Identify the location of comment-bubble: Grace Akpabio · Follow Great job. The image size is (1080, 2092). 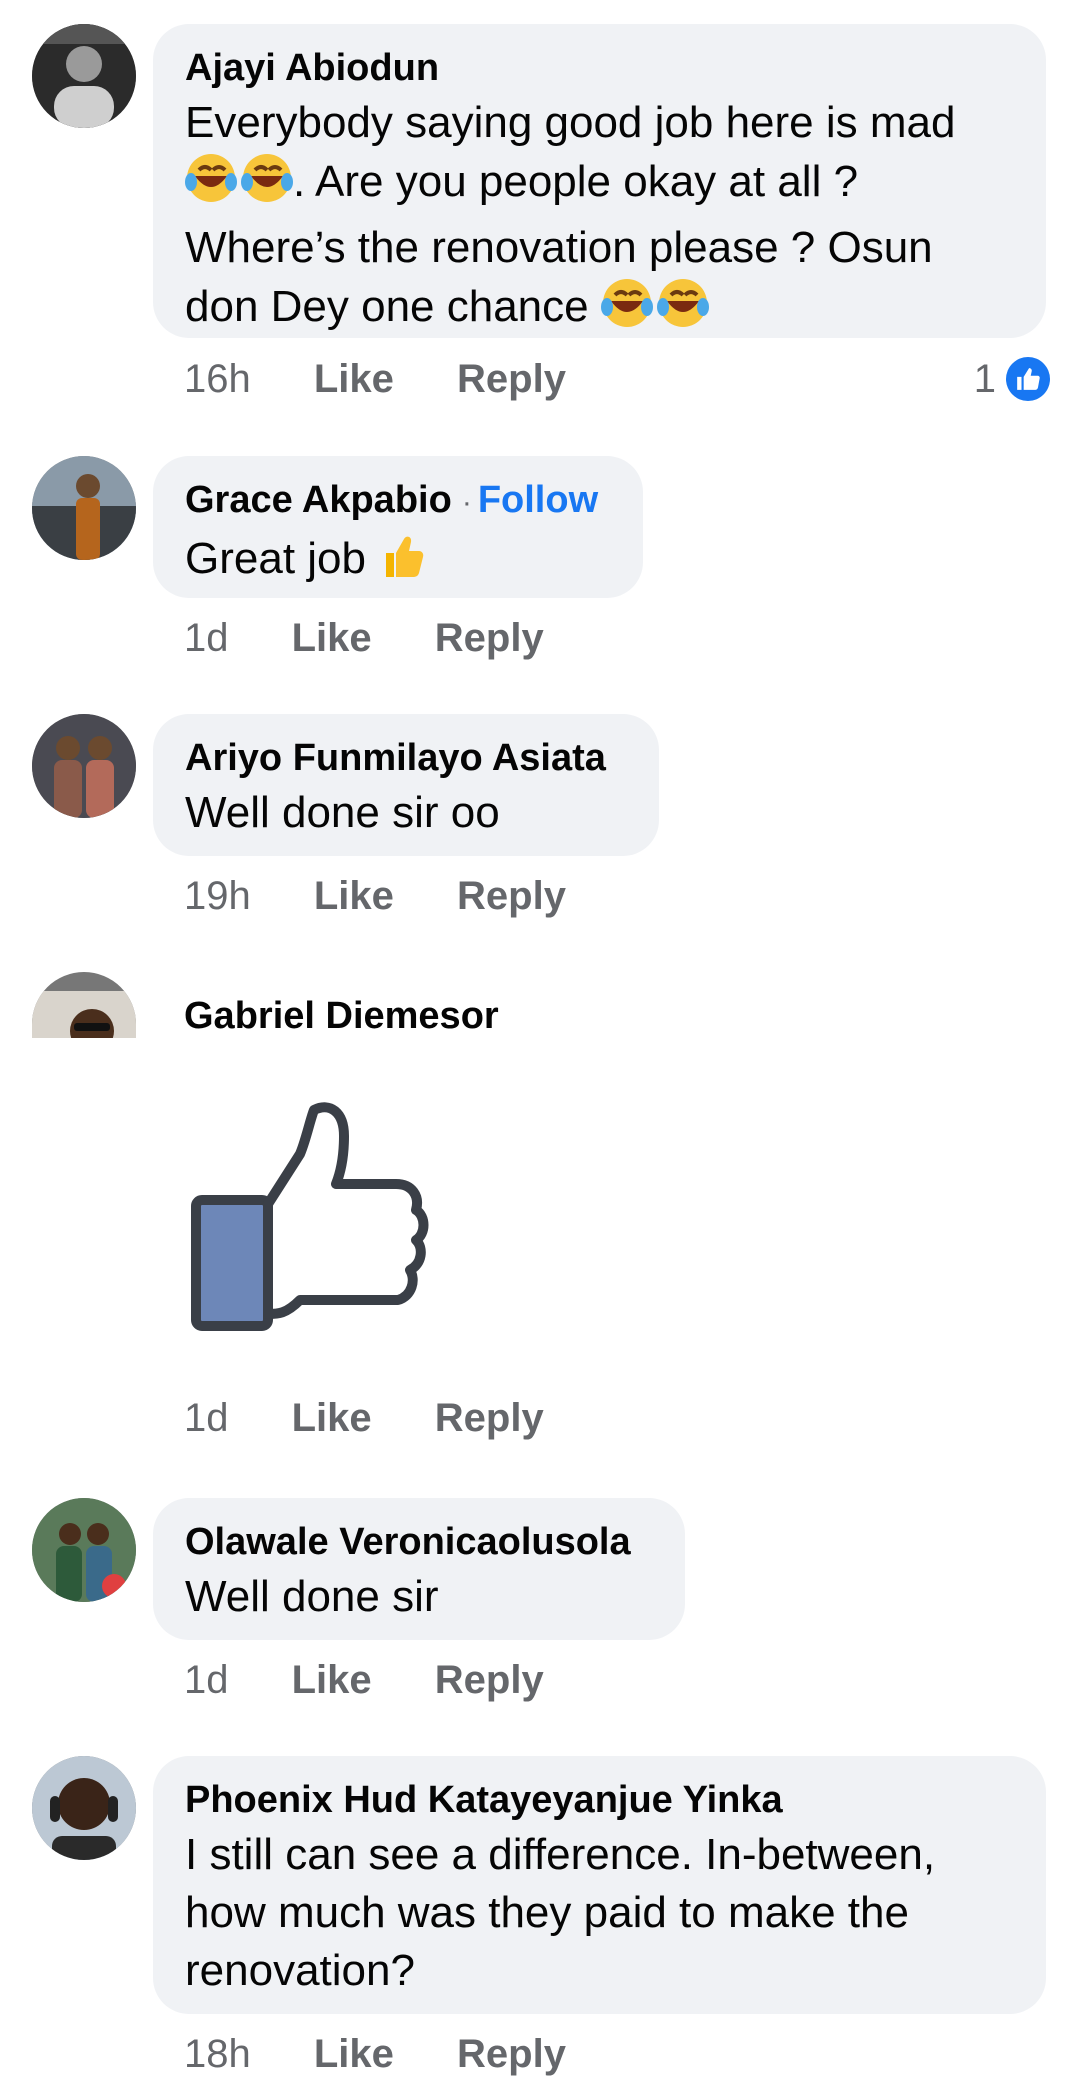
(398, 527).